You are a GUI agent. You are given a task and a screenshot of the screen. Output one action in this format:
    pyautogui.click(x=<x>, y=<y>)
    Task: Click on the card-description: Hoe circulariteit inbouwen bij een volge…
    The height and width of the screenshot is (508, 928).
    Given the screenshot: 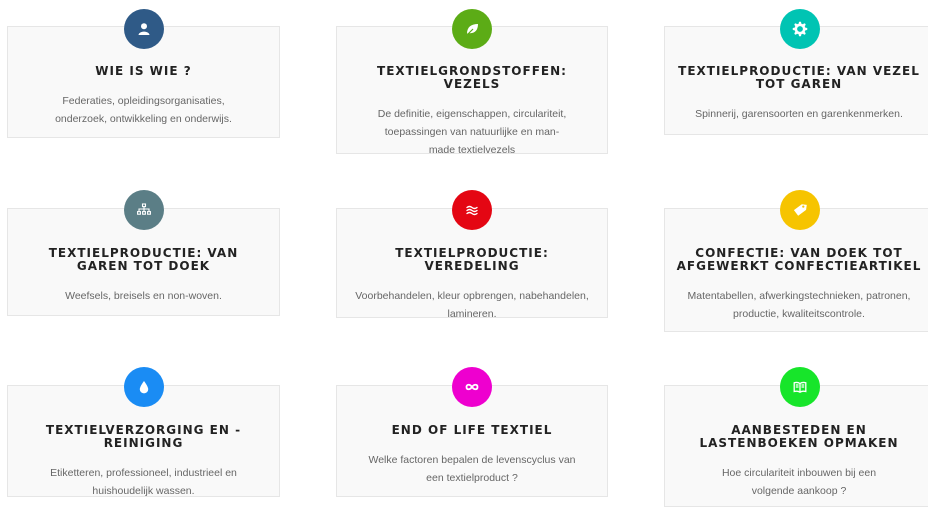 What is the action you would take?
    pyautogui.click(x=799, y=482)
    